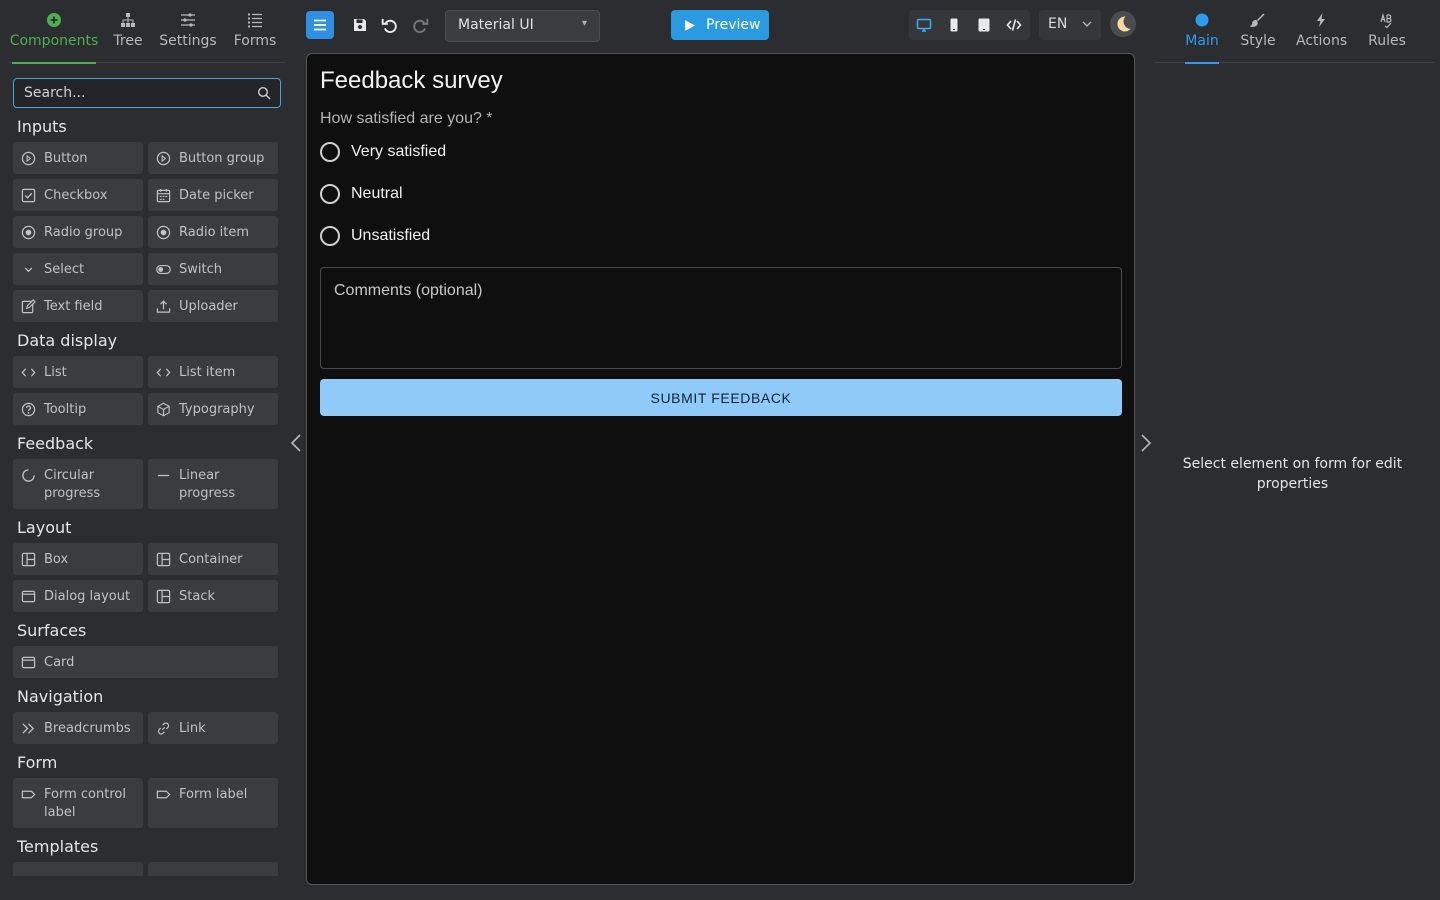 This screenshot has width=1440, height=900. I want to click on radio-label: Very satisfied, so click(399, 151).